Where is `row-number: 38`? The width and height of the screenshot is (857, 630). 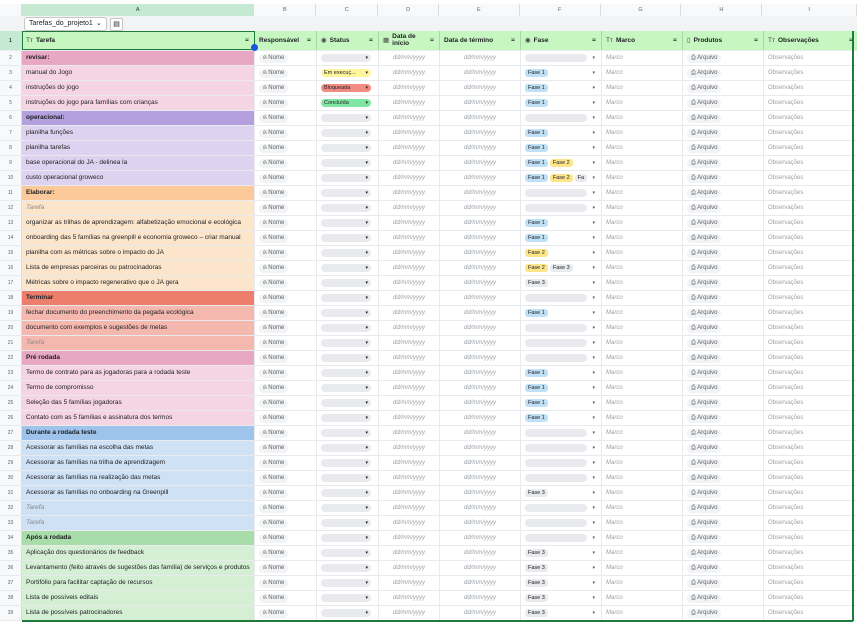
row-number: 38 is located at coordinates (11, 598).